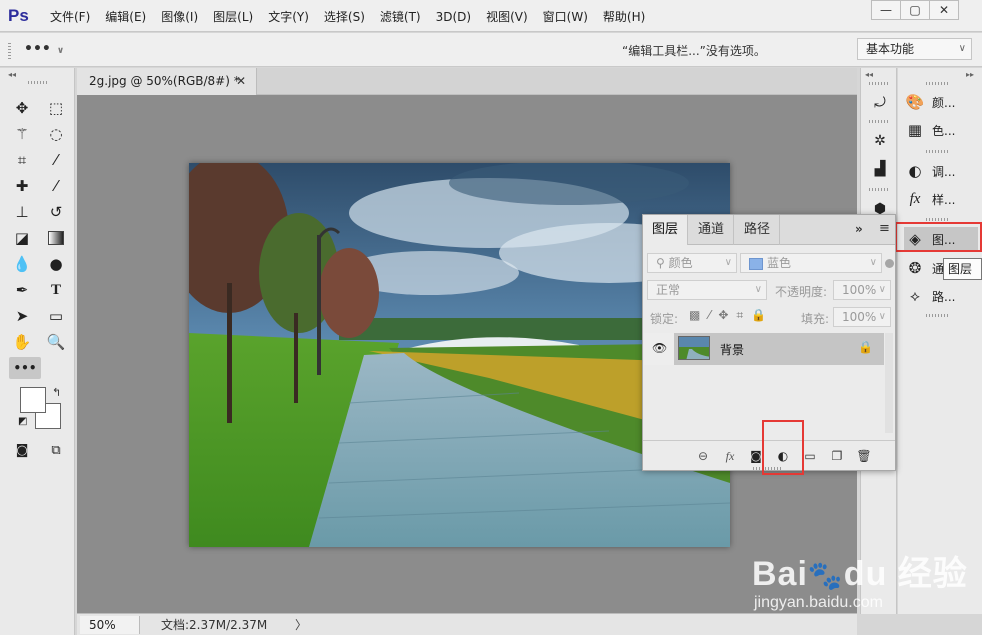 Image resolution: width=982 pixels, height=635 pixels. What do you see at coordinates (56, 134) in the screenshot?
I see `quick-selection-tool-icon: ◌` at bounding box center [56, 134].